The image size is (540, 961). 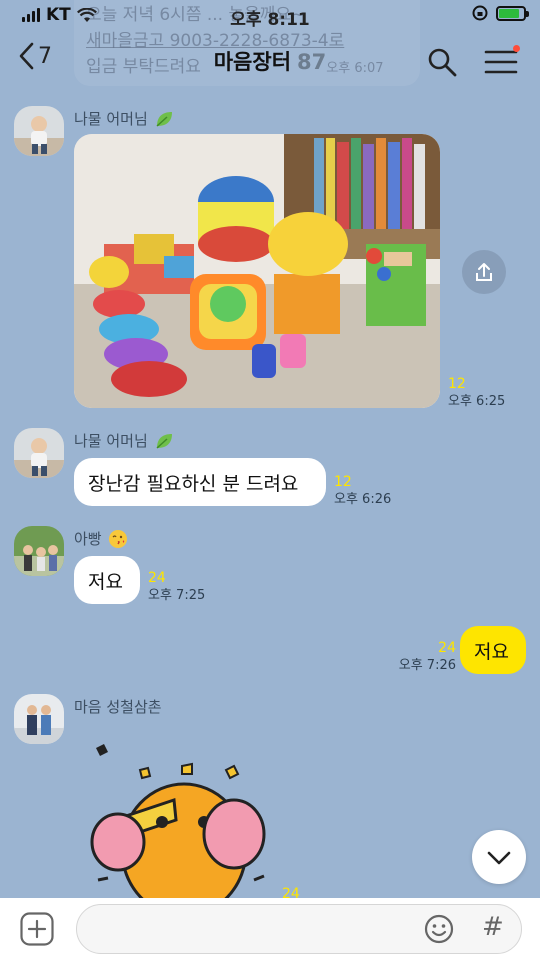 What do you see at coordinates (425, 657) in the screenshot?
I see `message-meta: 24 오후 7:26` at bounding box center [425, 657].